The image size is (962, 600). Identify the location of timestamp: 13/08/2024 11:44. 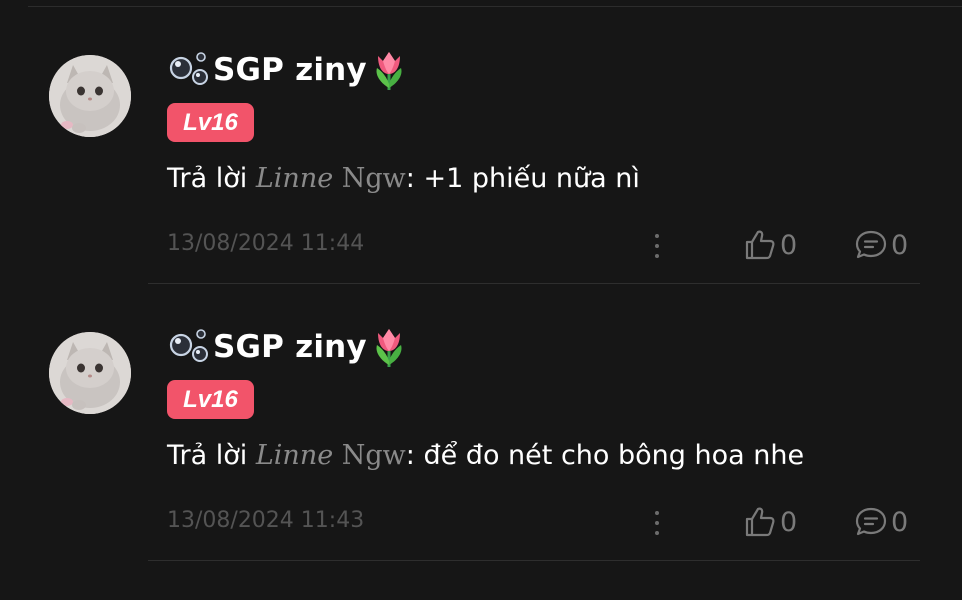
(266, 243).